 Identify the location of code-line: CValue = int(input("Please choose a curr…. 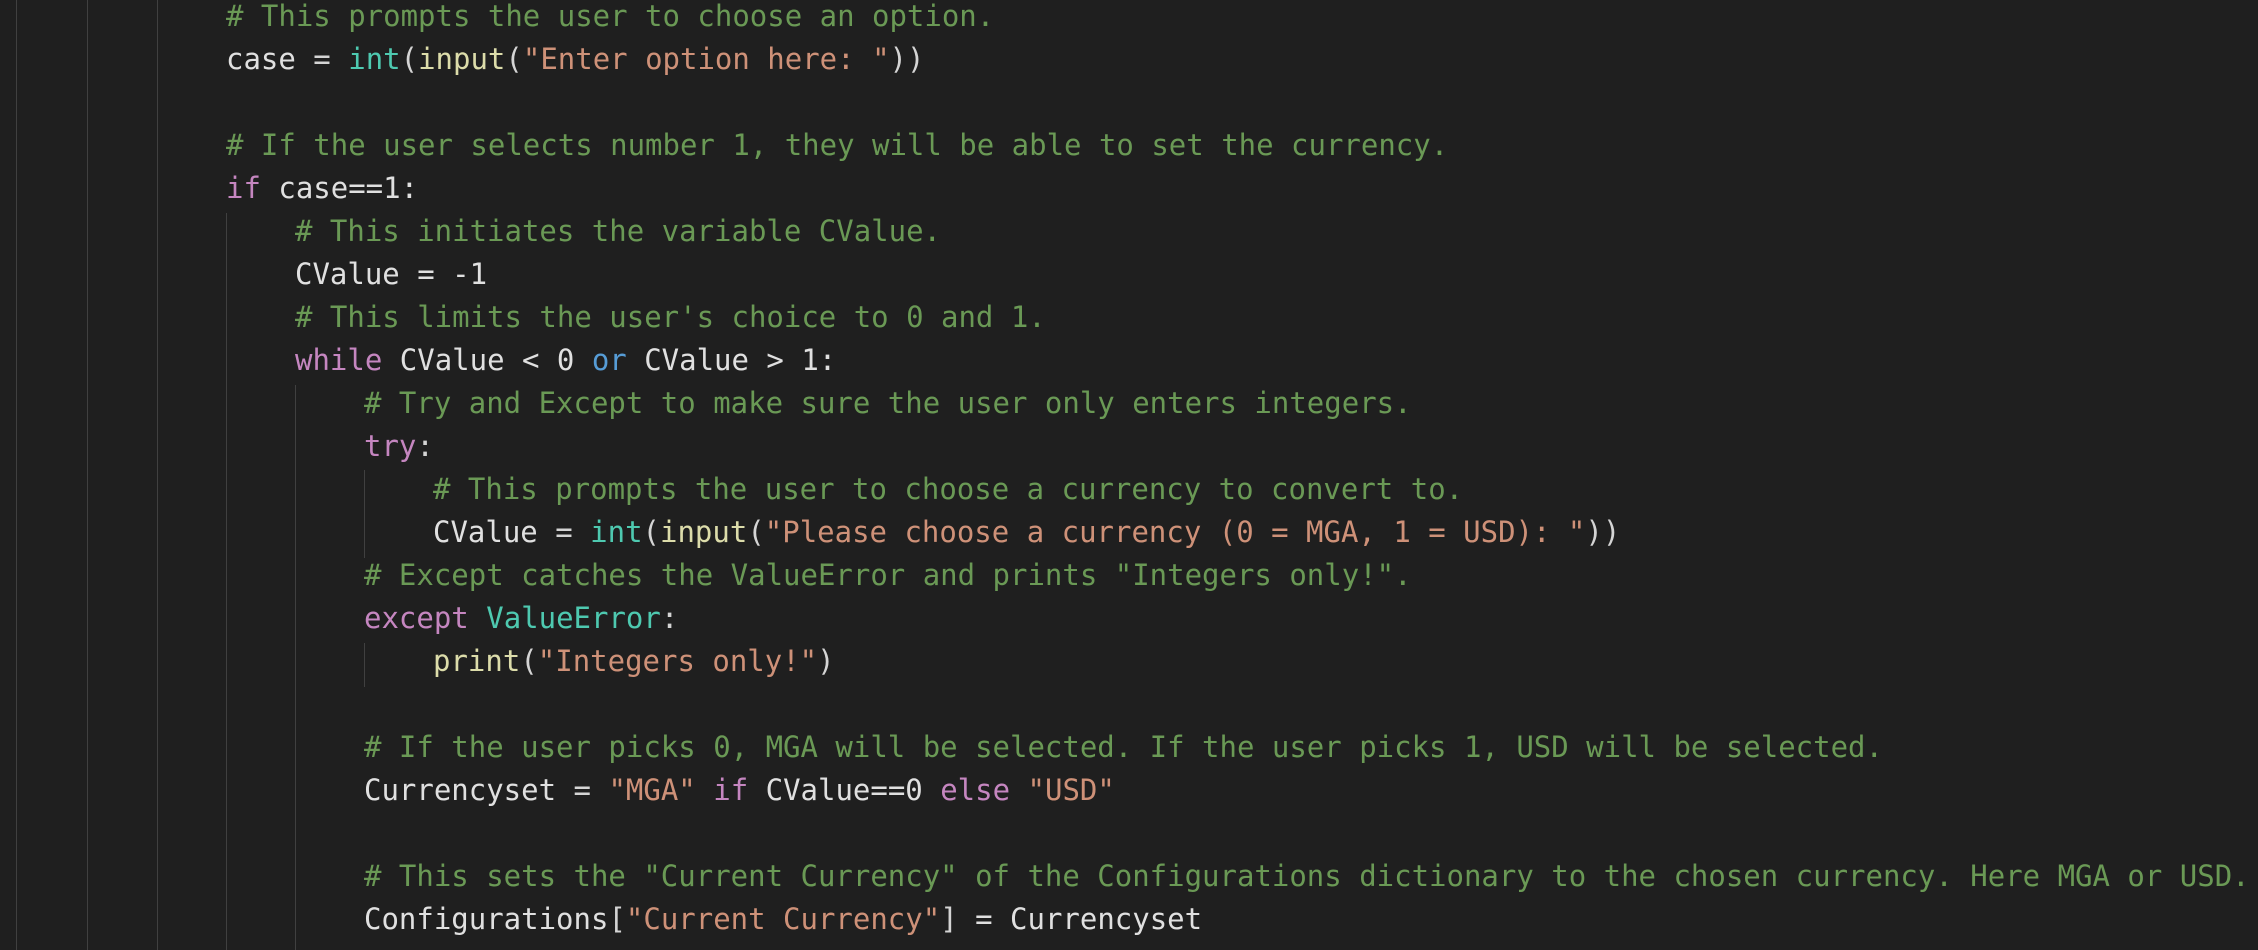
(810, 532).